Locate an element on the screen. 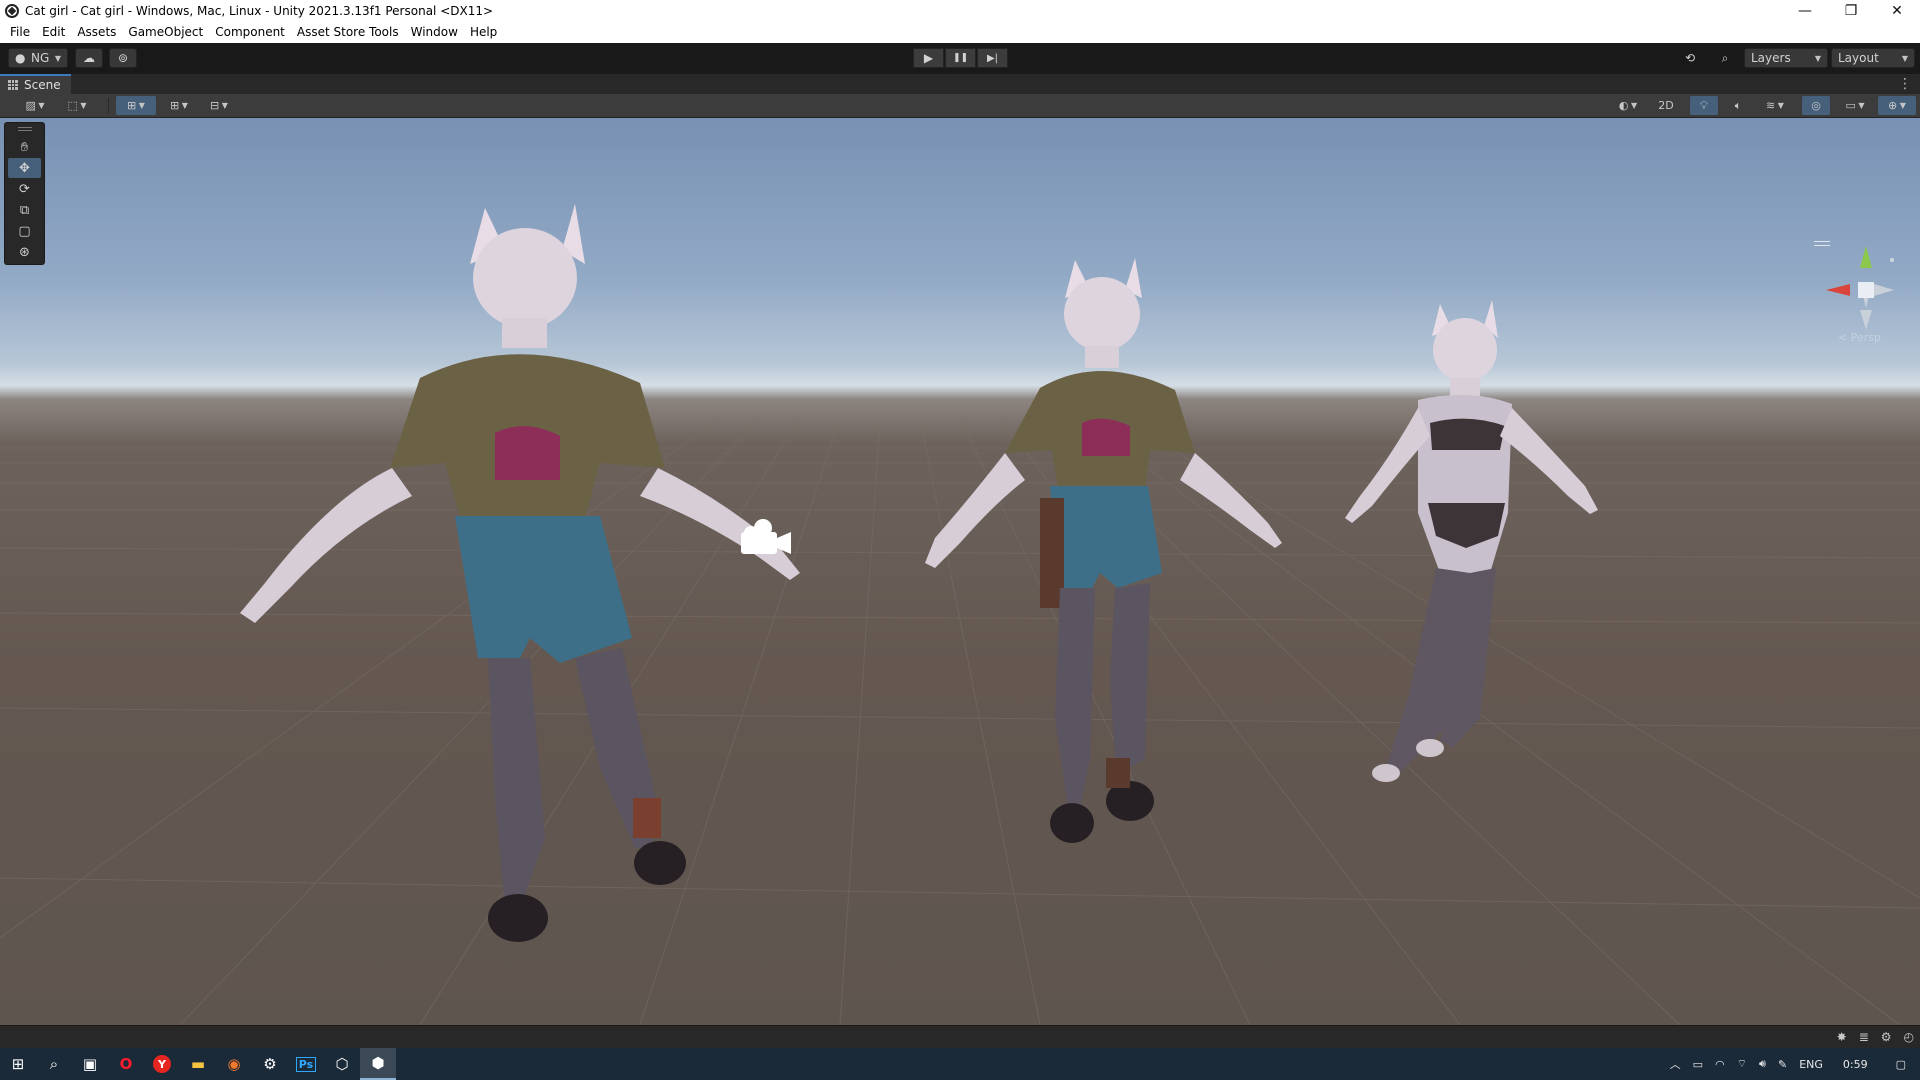 This screenshot has height=1080, width=1920. unity-editor-app: ⬢ is located at coordinates (378, 1064).